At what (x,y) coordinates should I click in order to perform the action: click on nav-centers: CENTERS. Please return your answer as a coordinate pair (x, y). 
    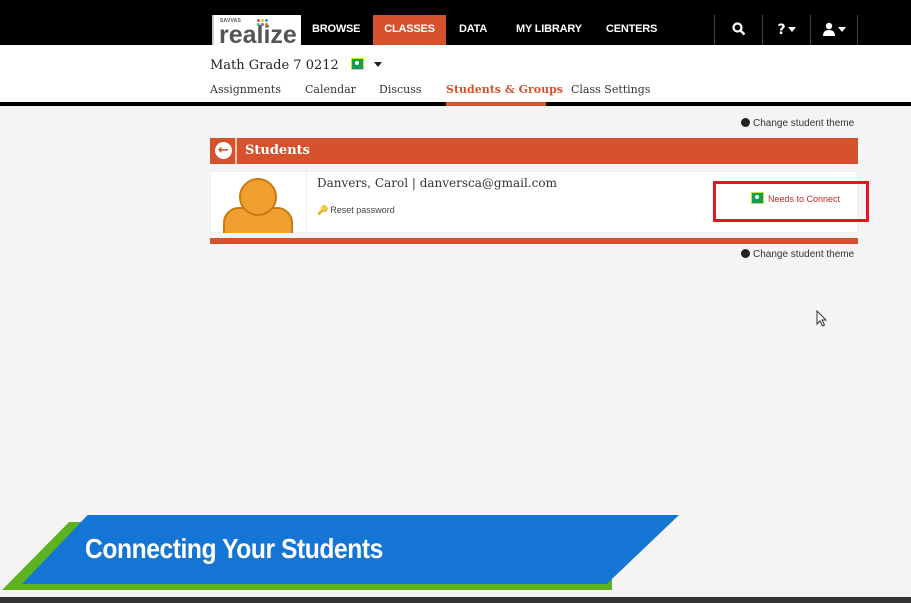
    Looking at the image, I should click on (632, 30).